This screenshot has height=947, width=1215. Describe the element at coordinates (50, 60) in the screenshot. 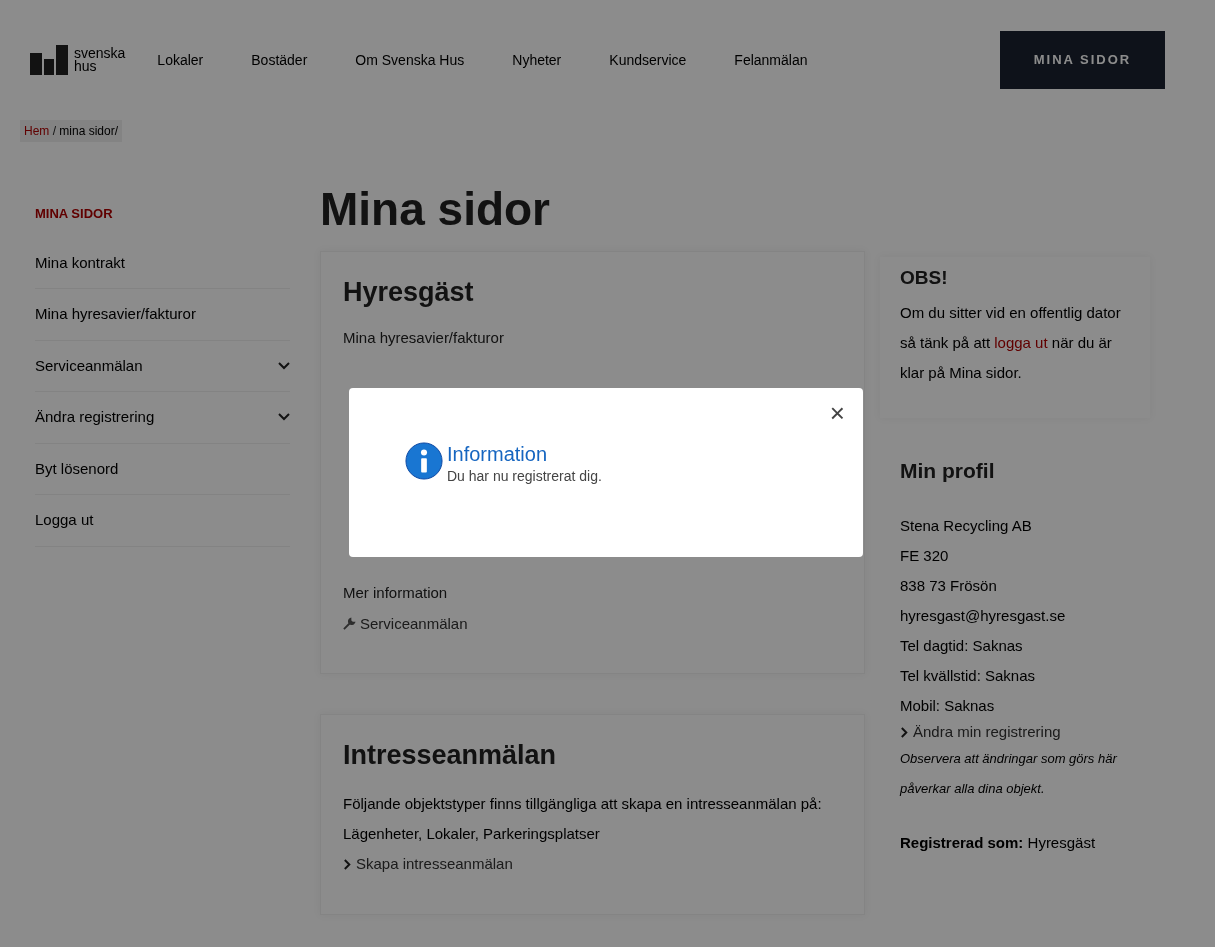

I see `logo-icon` at that location.